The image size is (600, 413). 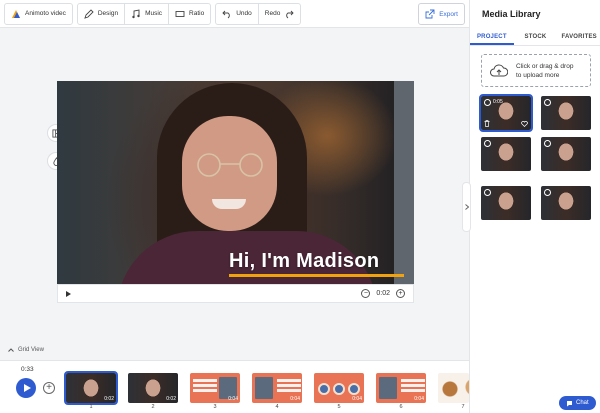 I want to click on media-tabs: PROJECT STOCK FAVORITES, so click(x=535, y=38).